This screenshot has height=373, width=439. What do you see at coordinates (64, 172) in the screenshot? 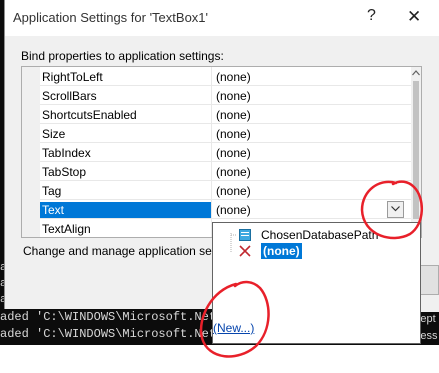
I see `property-name: TabStop` at bounding box center [64, 172].